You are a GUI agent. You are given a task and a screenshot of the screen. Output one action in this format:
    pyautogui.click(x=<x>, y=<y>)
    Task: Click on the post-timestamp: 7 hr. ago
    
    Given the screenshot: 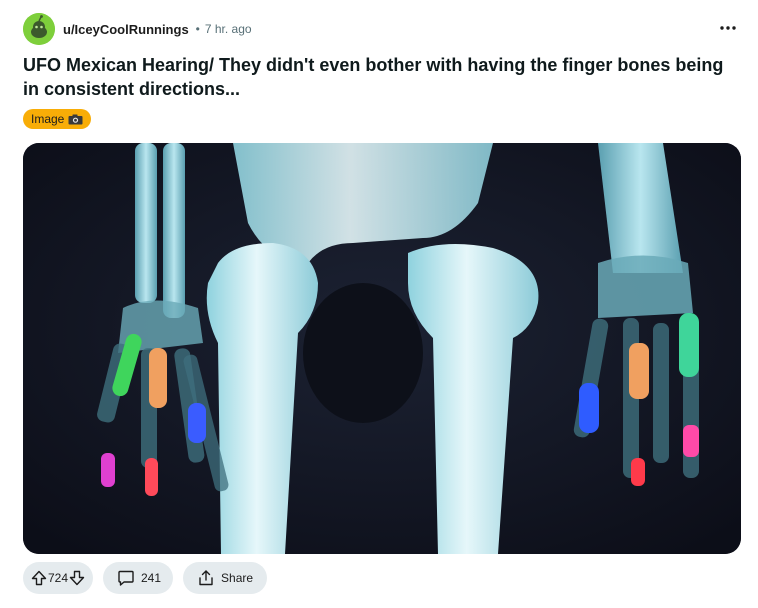 What is the action you would take?
    pyautogui.click(x=228, y=29)
    